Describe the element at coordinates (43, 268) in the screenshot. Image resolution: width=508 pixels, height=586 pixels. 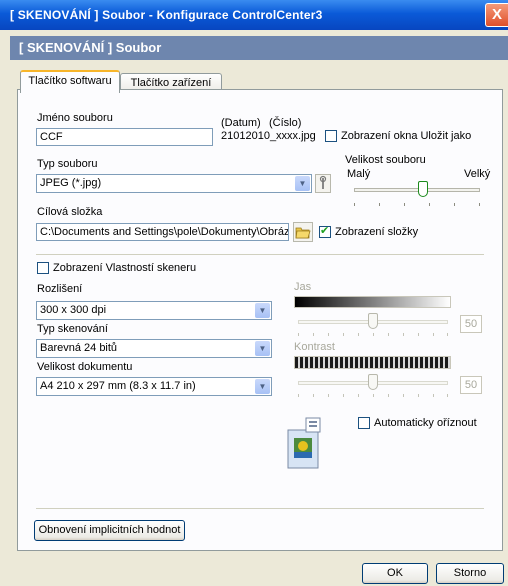
I see `scanner-properties-checkbox` at that location.